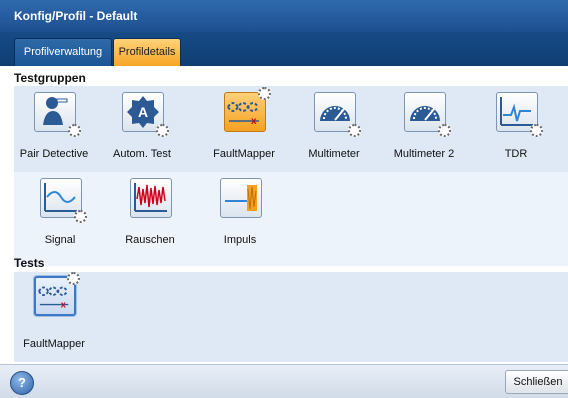  What do you see at coordinates (244, 133) in the screenshot?
I see `test-group-faultmapper: x FaultMapper` at bounding box center [244, 133].